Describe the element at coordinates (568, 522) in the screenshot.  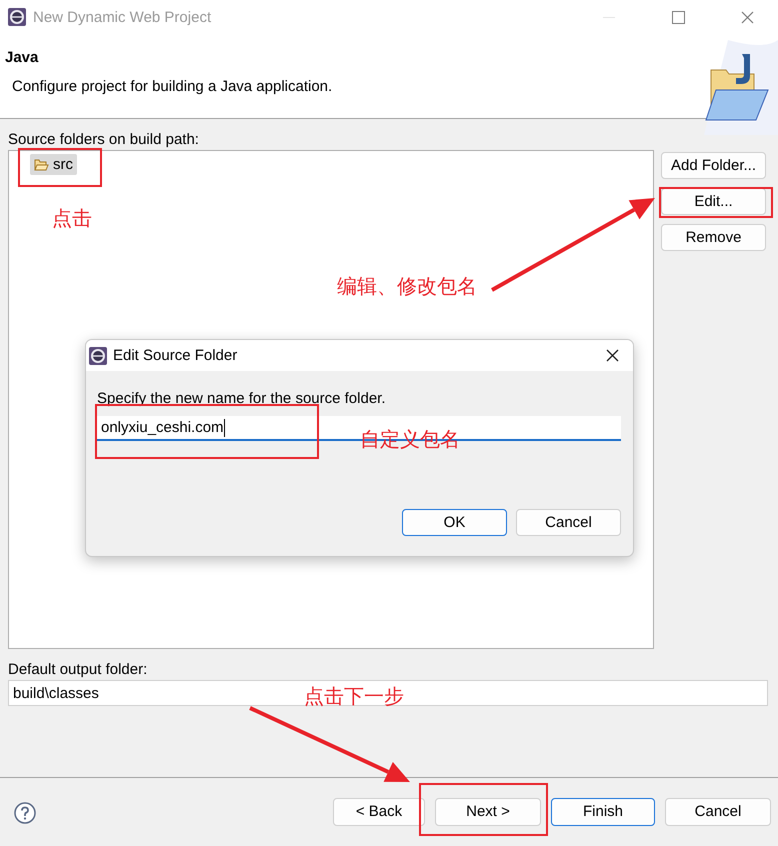
I see `dialog-button: Cancel` at that location.